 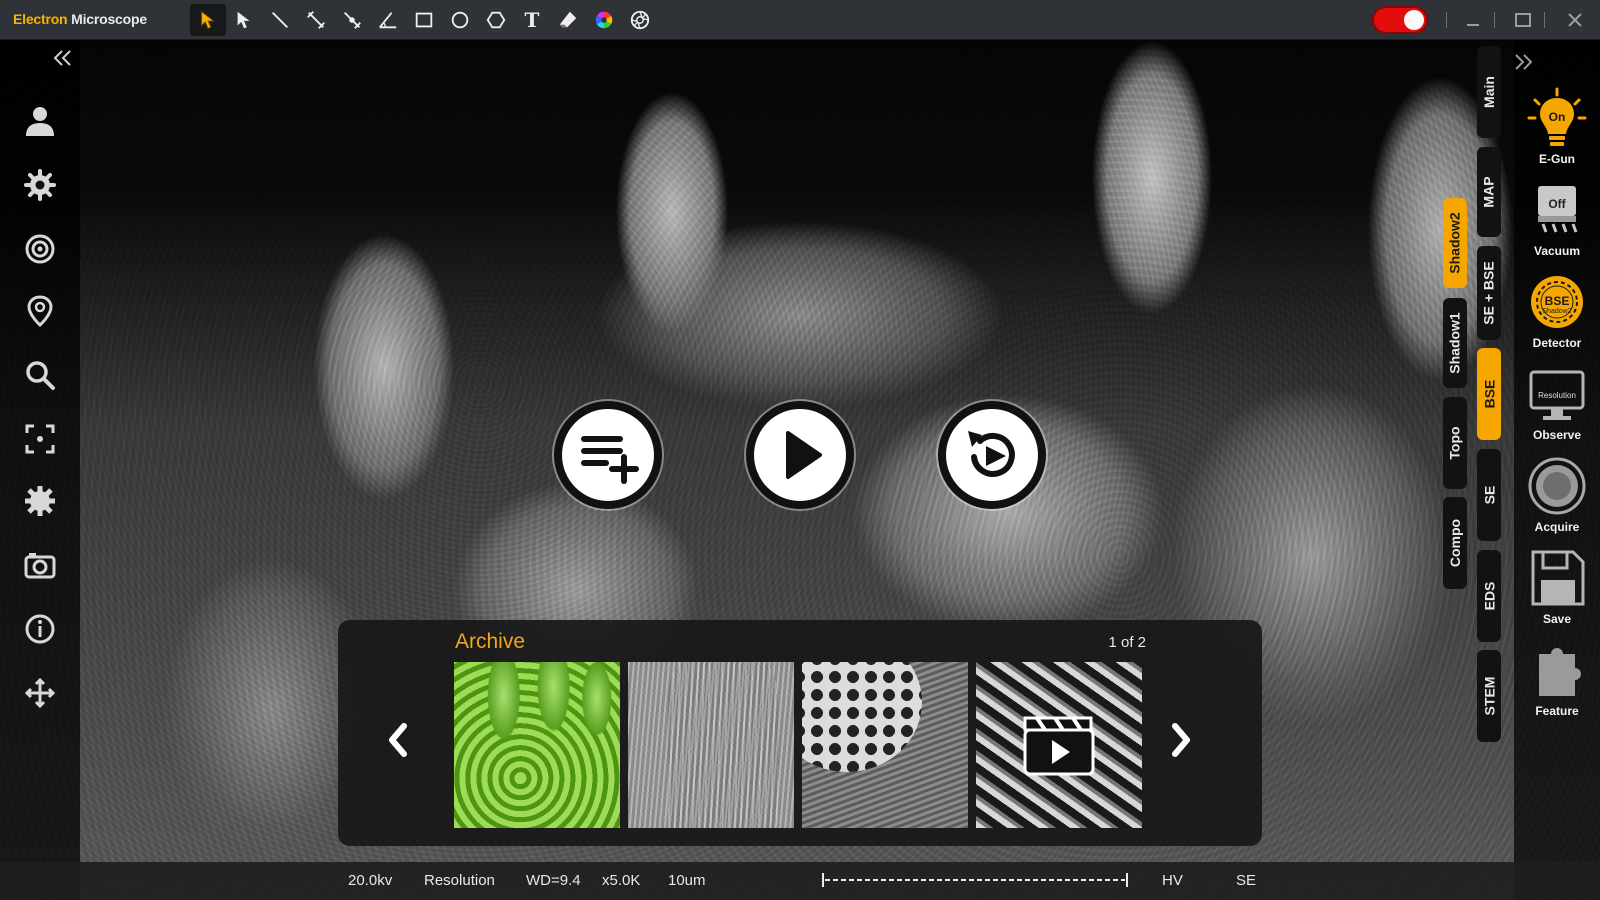 I want to click on egun-control: On E-Gun, so click(x=1557, y=126).